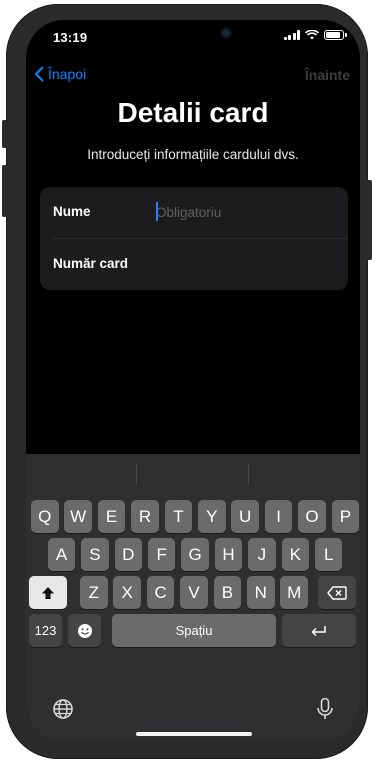 This screenshot has height=761, width=375. Describe the element at coordinates (369, 220) in the screenshot. I see `side-button-right` at that location.